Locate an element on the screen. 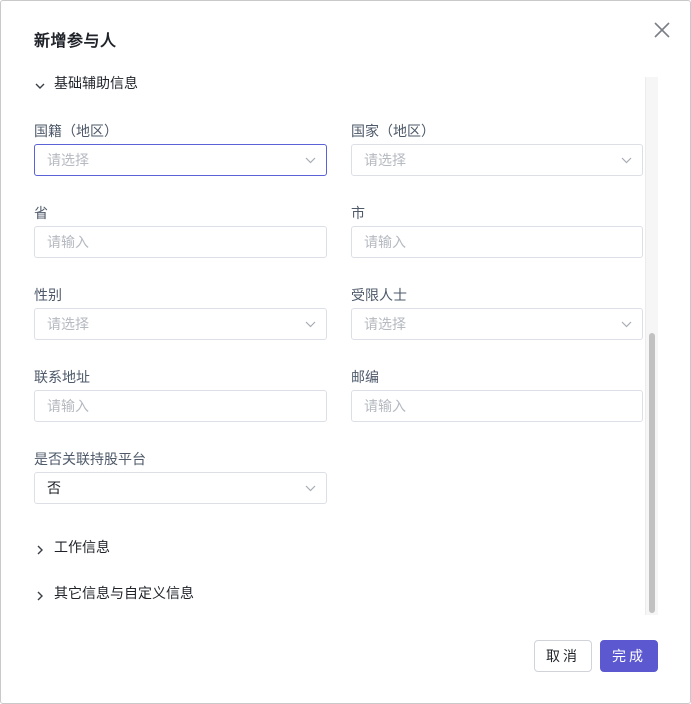 The width and height of the screenshot is (691, 704). scrollbar-thumb is located at coordinates (652, 473).